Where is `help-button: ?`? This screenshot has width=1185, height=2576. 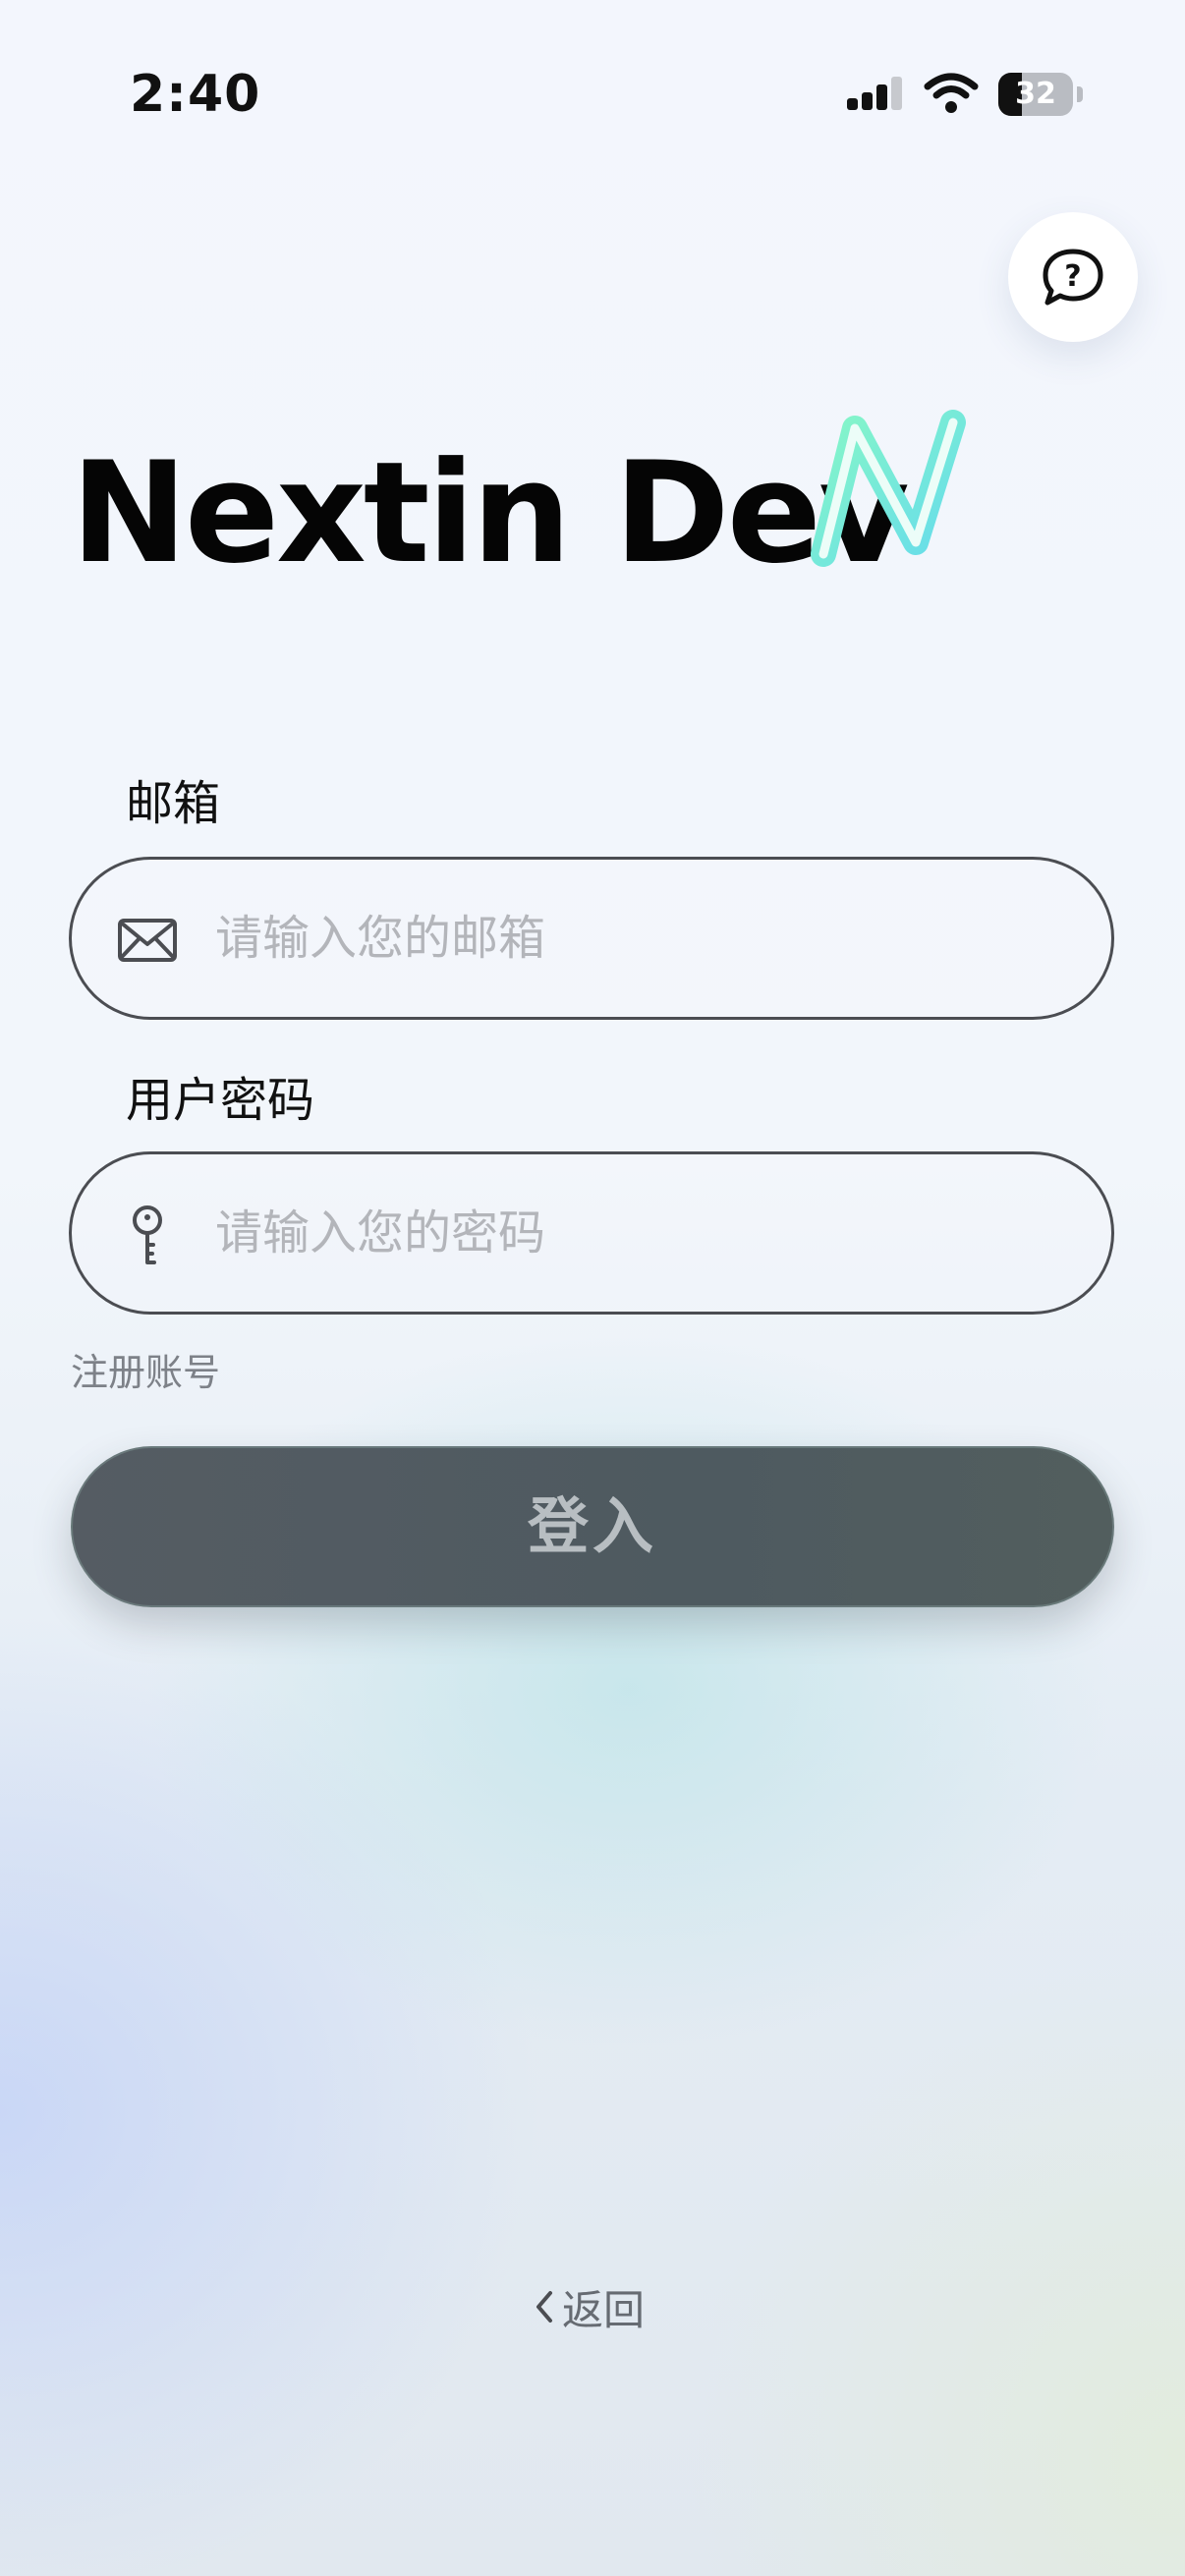 help-button: ? is located at coordinates (1073, 277).